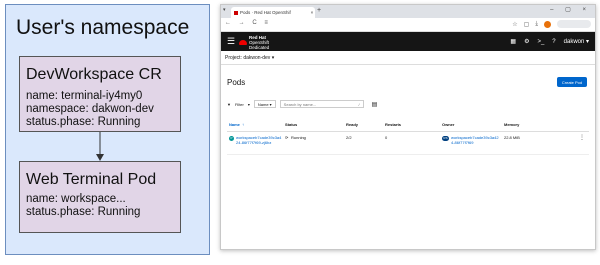 This screenshot has width=600, height=265. Describe the element at coordinates (386, 137) in the screenshot. I see `pod-restarts: 0` at that location.